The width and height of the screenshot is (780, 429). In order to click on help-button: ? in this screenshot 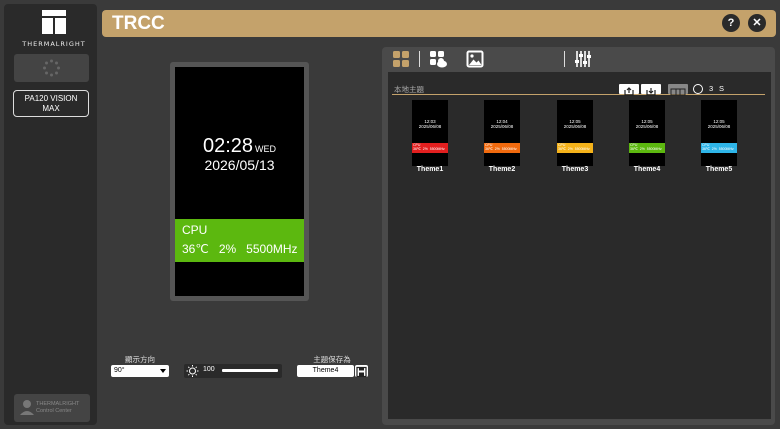, I will do `click(731, 23)`.